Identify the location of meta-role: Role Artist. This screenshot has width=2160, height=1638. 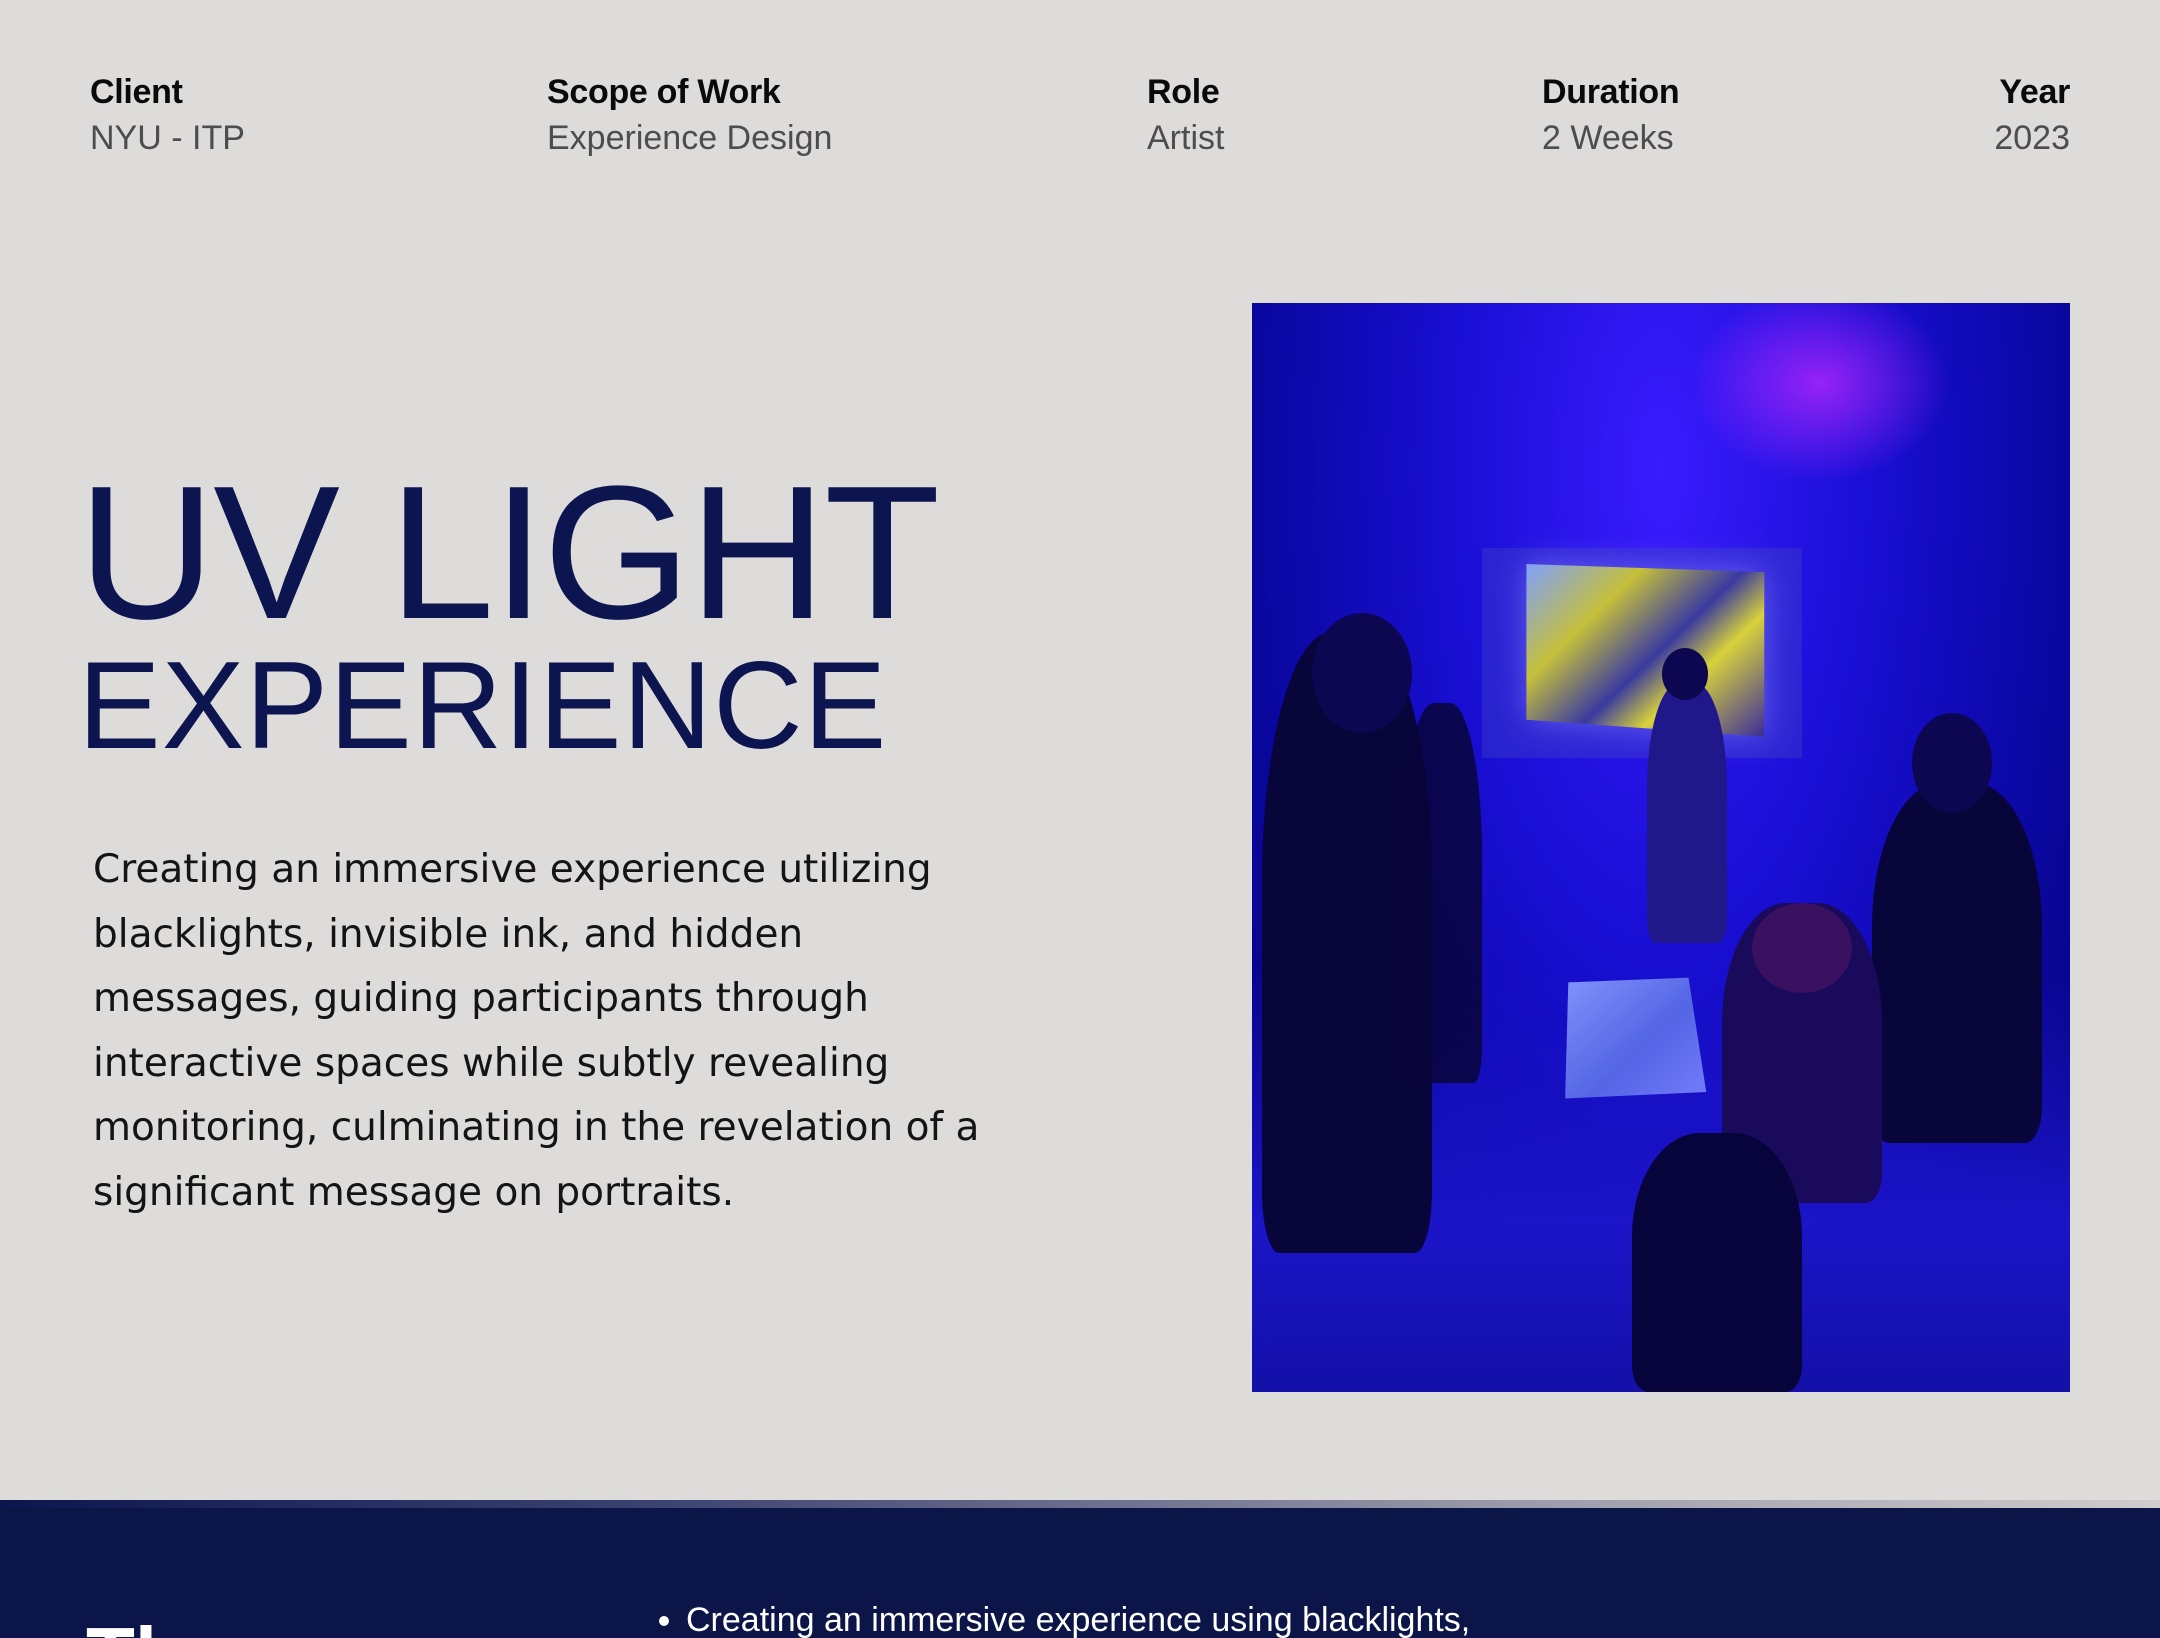
(1185, 116).